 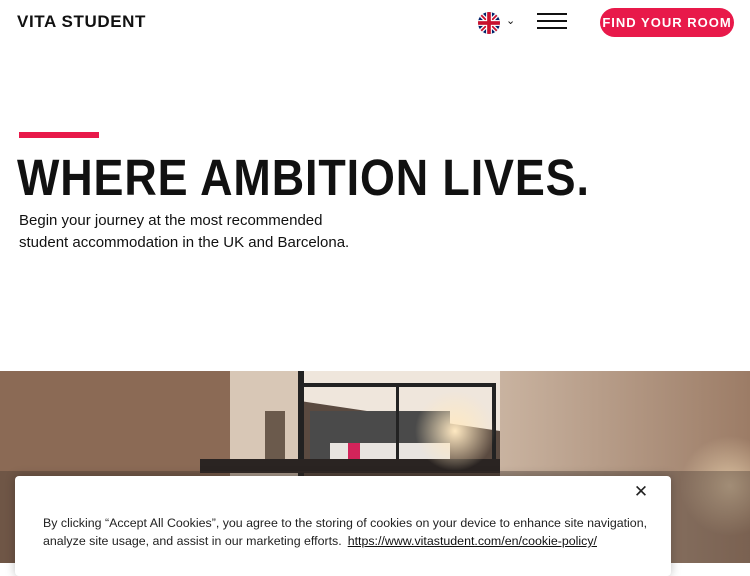 I want to click on find-your-room-button: FIND YOUR ROOM, so click(x=667, y=22).